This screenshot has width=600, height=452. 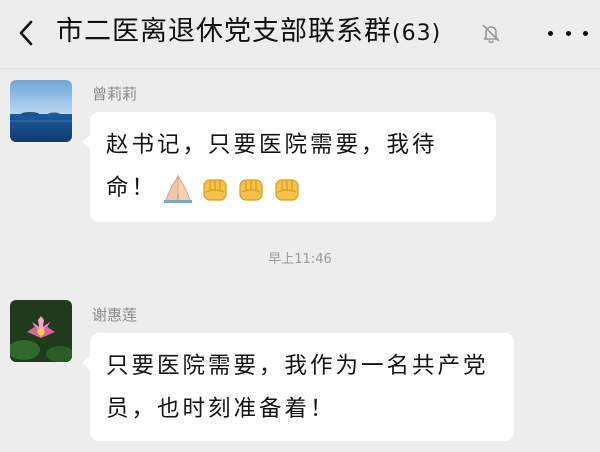 What do you see at coordinates (300, 259) in the screenshot?
I see `message-timestamp: 早上11:46` at bounding box center [300, 259].